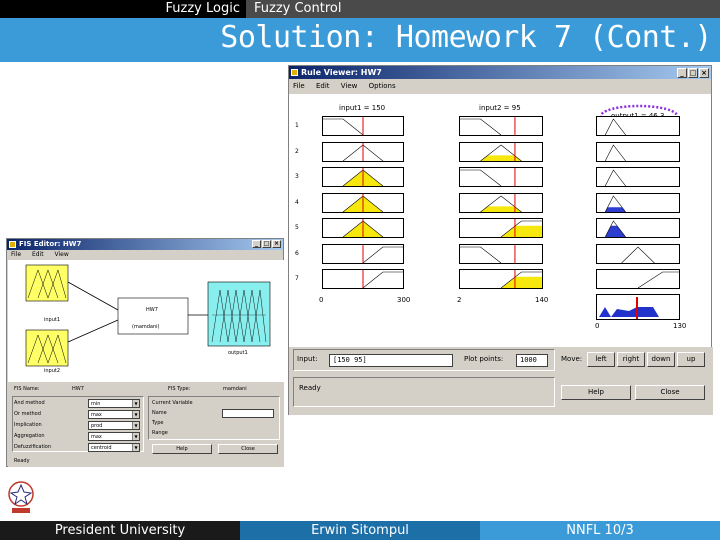 Image resolution: width=720 pixels, height=540 pixels. What do you see at coordinates (680, 326) in the screenshot?
I see `output-max-tick: 130` at bounding box center [680, 326].